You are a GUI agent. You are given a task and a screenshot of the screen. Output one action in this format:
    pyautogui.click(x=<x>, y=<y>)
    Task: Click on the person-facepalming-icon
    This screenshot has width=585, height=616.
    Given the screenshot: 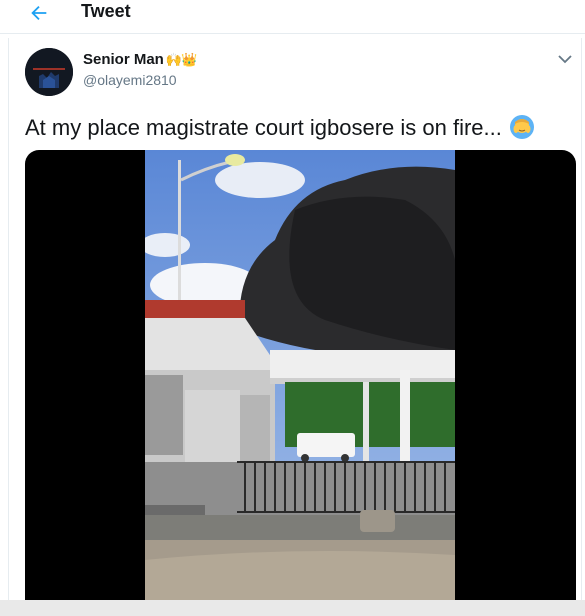 What is the action you would take?
    pyautogui.click(x=522, y=127)
    